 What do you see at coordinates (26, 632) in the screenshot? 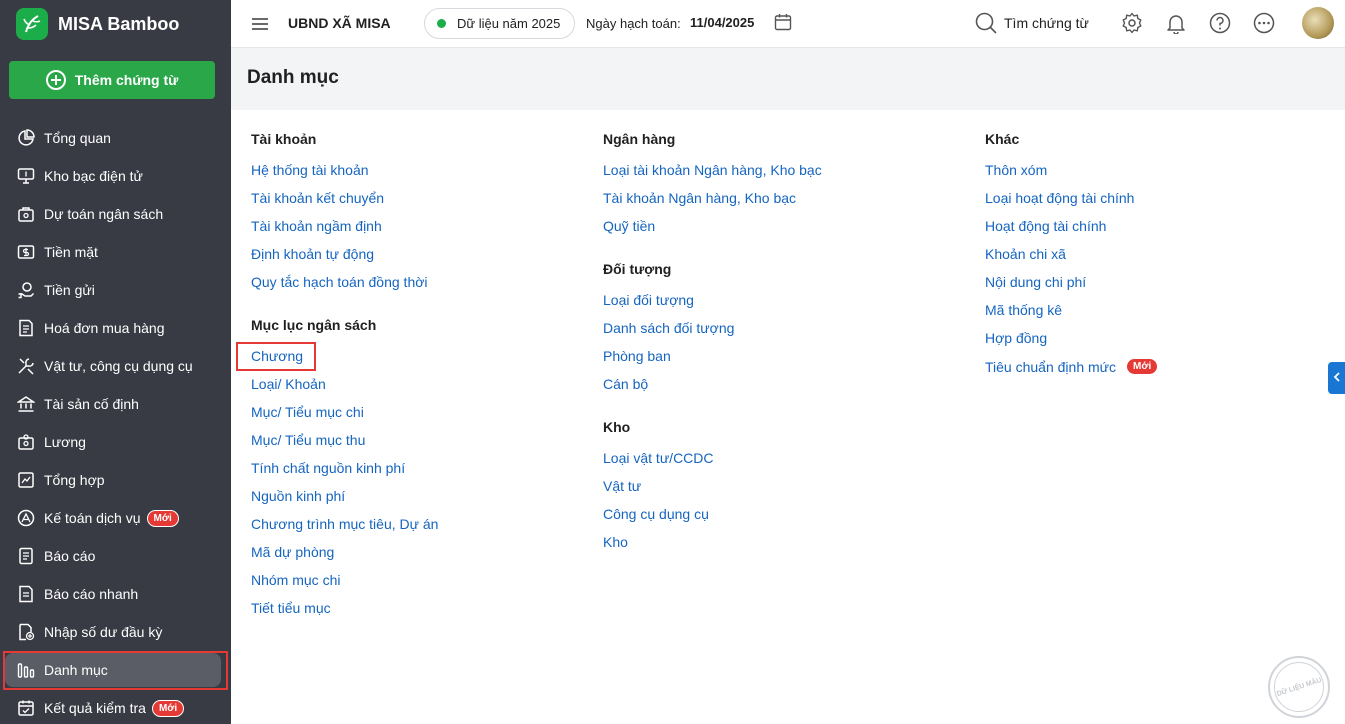
I see `opening-balance-icon` at bounding box center [26, 632].